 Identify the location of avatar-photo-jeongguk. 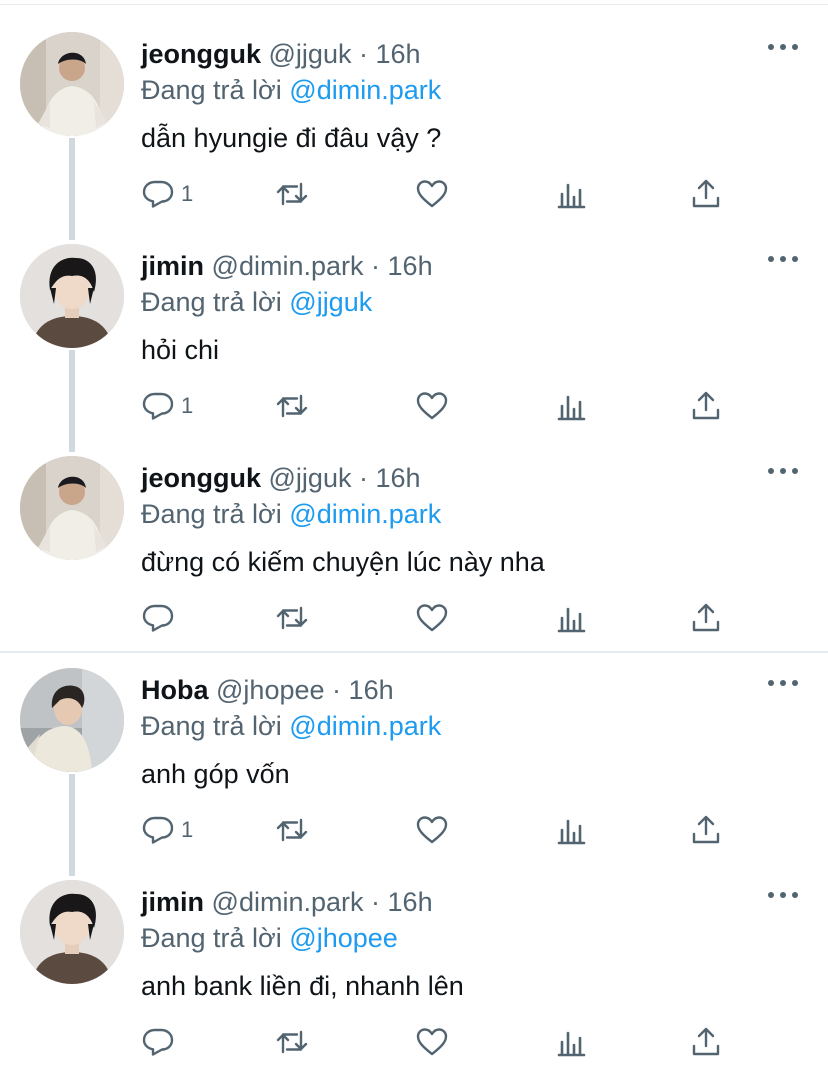
(72, 508).